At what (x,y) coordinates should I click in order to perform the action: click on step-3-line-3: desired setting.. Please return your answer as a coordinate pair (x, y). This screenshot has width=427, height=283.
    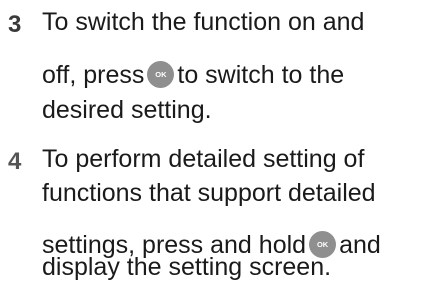
    Looking at the image, I should click on (127, 110).